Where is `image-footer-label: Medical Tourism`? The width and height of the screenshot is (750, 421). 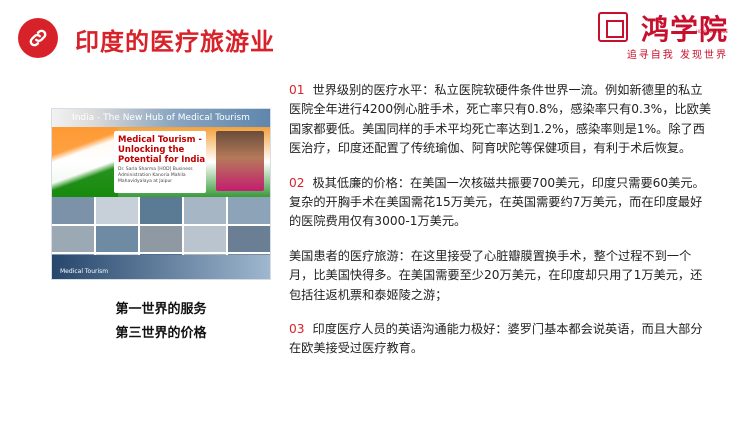 image-footer-label: Medical Tourism is located at coordinates (84, 271).